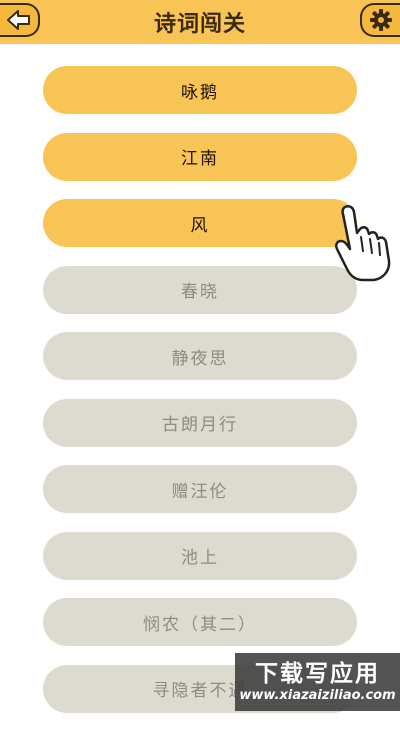 This screenshot has height=731, width=400. I want to click on gear-icon, so click(381, 20).